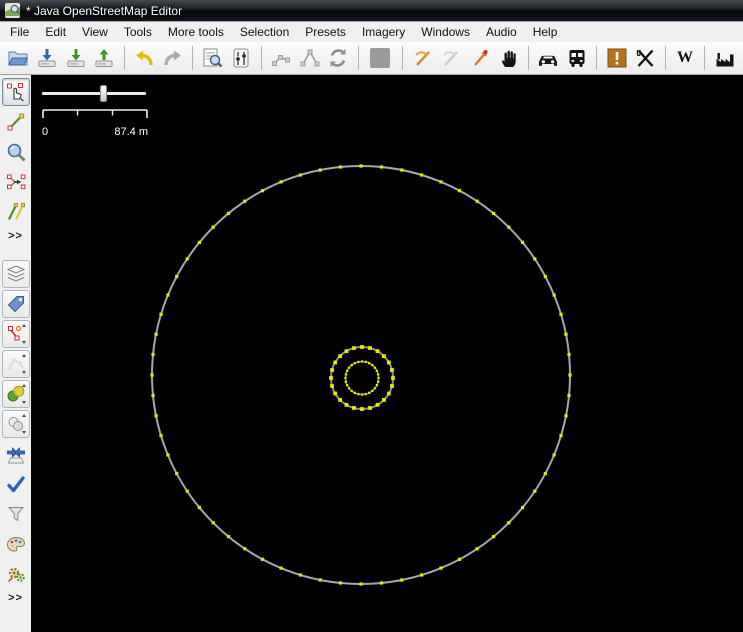 Image resolution: width=743 pixels, height=632 pixels. Describe the element at coordinates (281, 58) in the screenshot. I see `unglue-ways-icon` at that location.